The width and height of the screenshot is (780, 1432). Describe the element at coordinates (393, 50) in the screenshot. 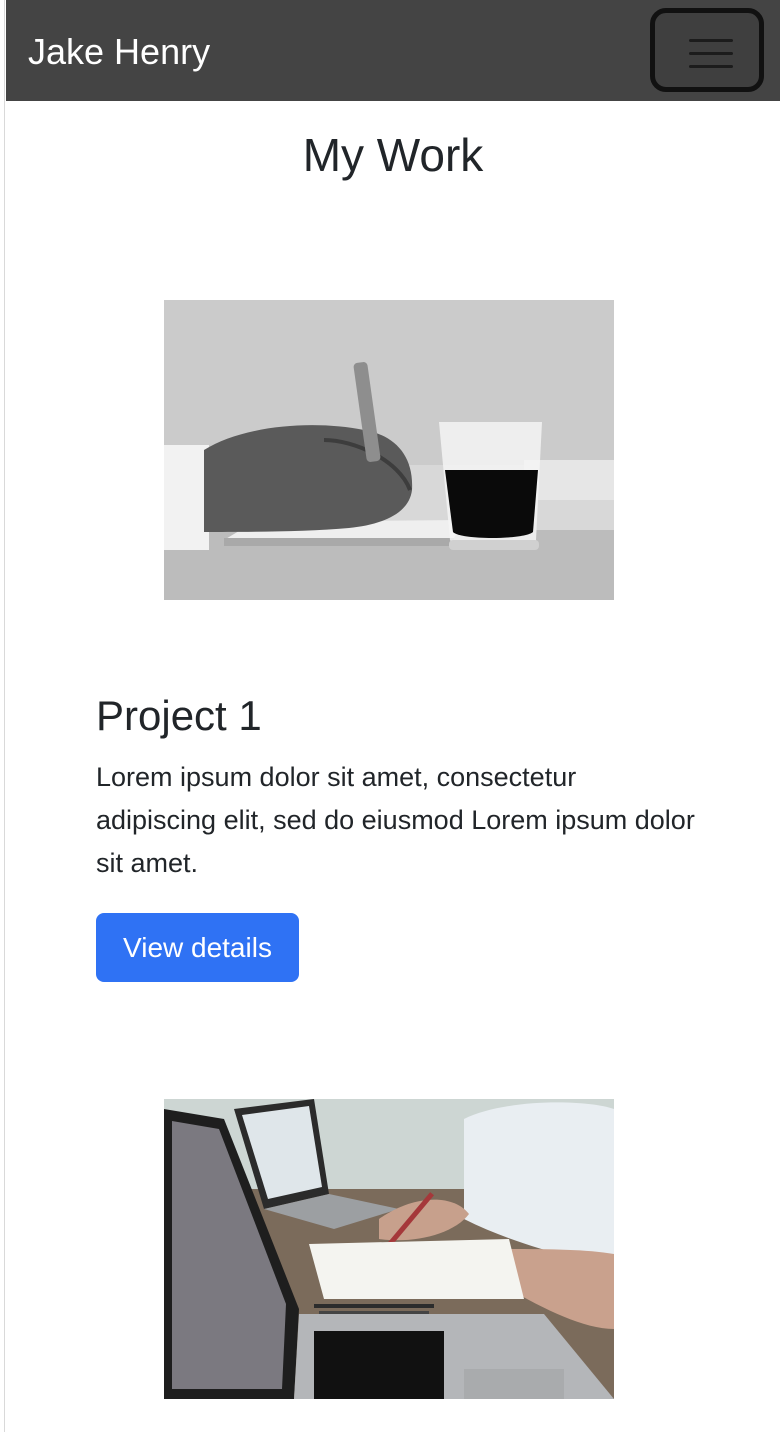

I see `navbar: Jake Henry` at that location.